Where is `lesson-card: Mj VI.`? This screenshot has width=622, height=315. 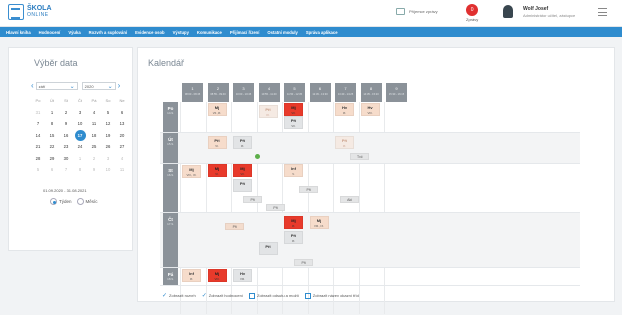 lesson-card: Mj VI. is located at coordinates (217, 170).